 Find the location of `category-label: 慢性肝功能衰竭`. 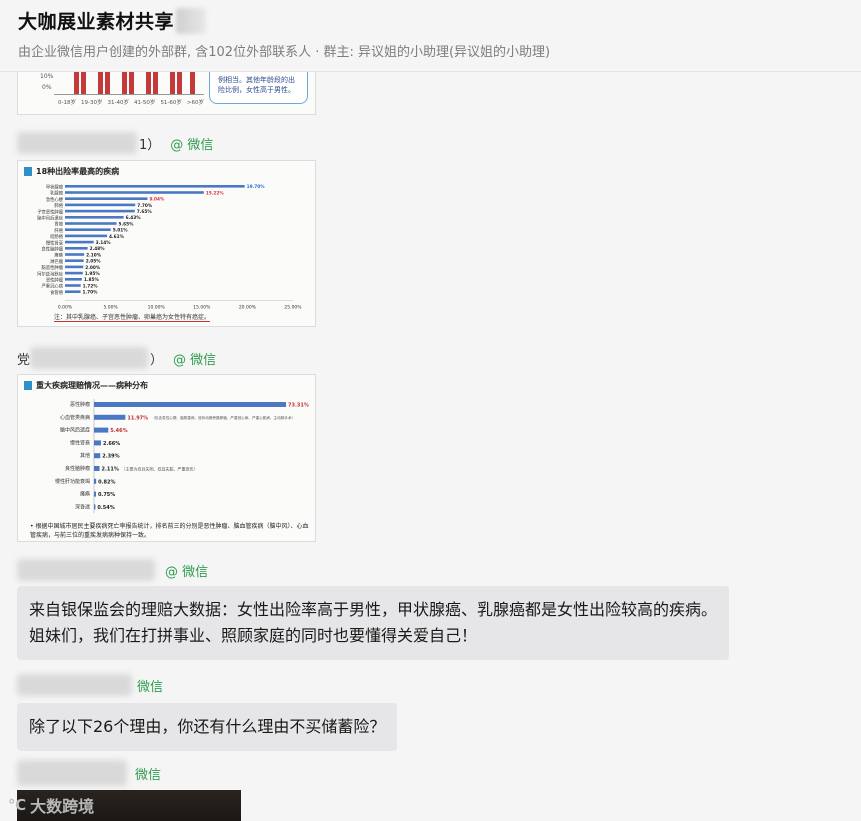

category-label: 慢性肝功能衰竭 is located at coordinates (72, 481).